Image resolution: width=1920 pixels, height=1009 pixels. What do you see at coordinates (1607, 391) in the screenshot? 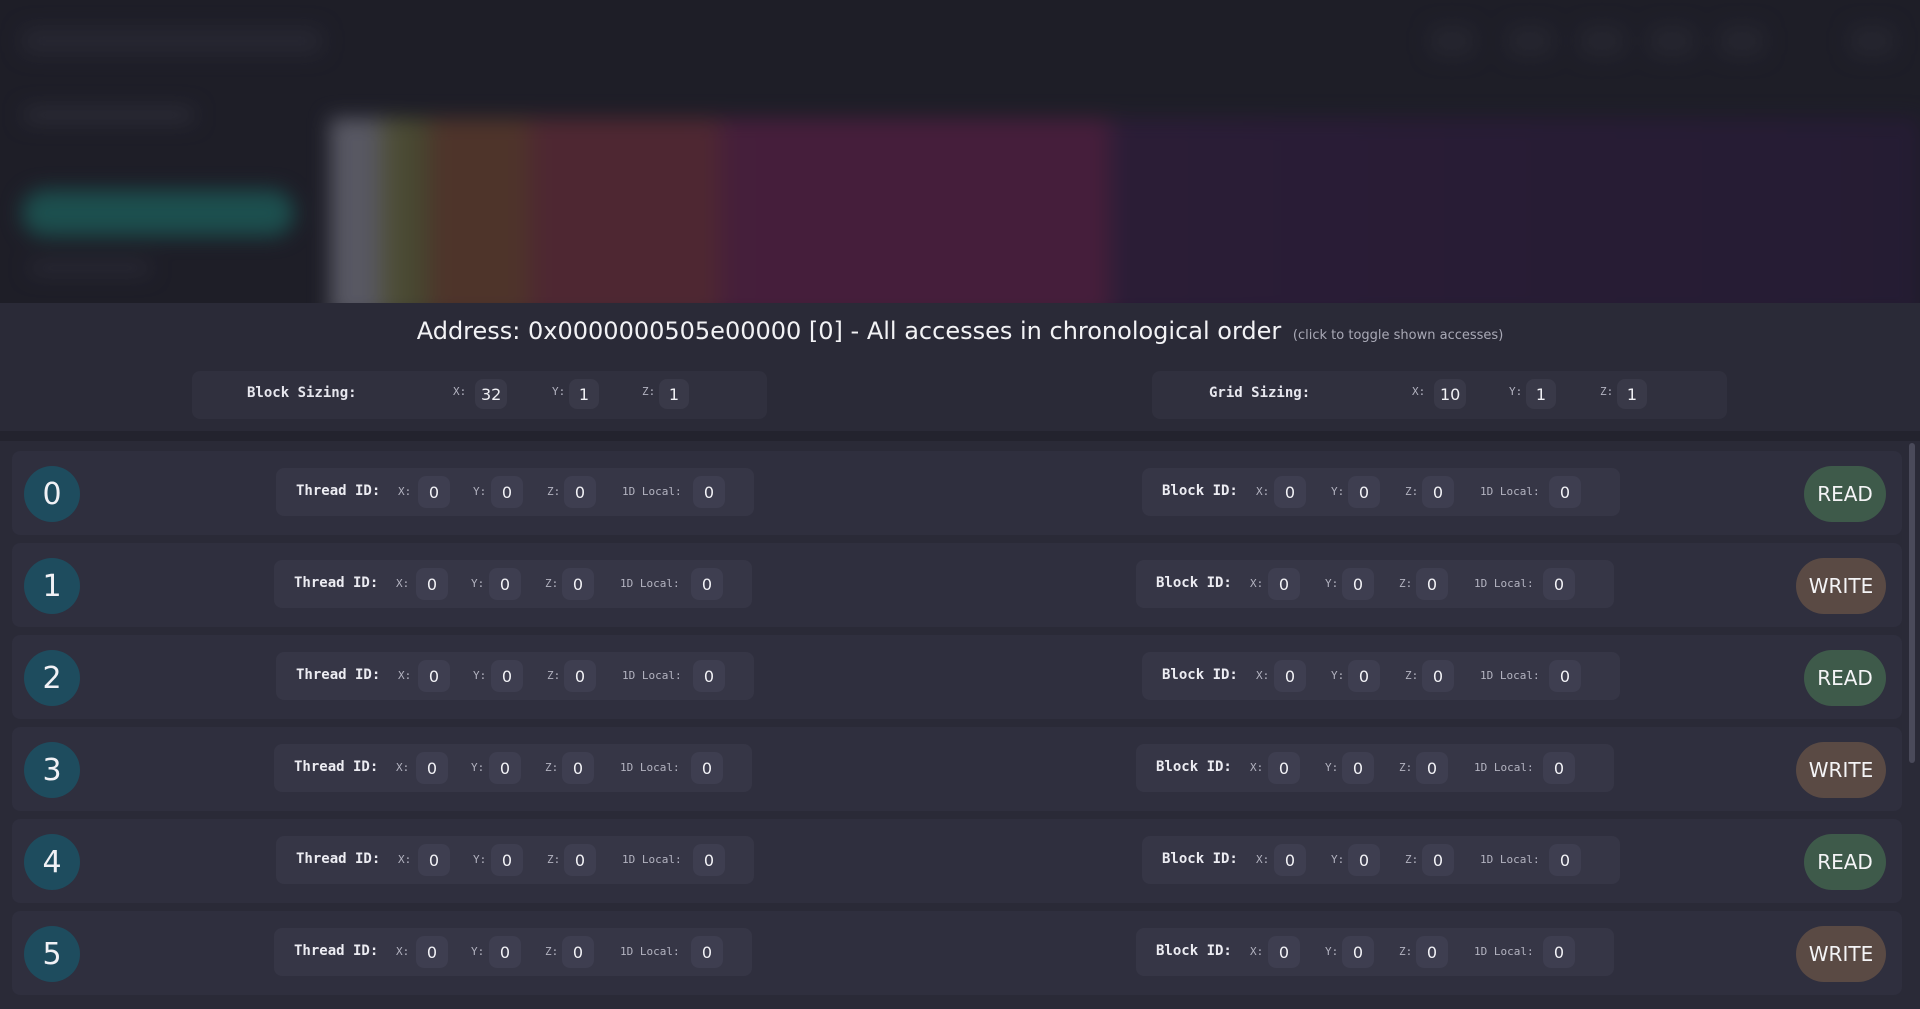
I see `grid-sizing-z-label: Z:` at bounding box center [1607, 391].